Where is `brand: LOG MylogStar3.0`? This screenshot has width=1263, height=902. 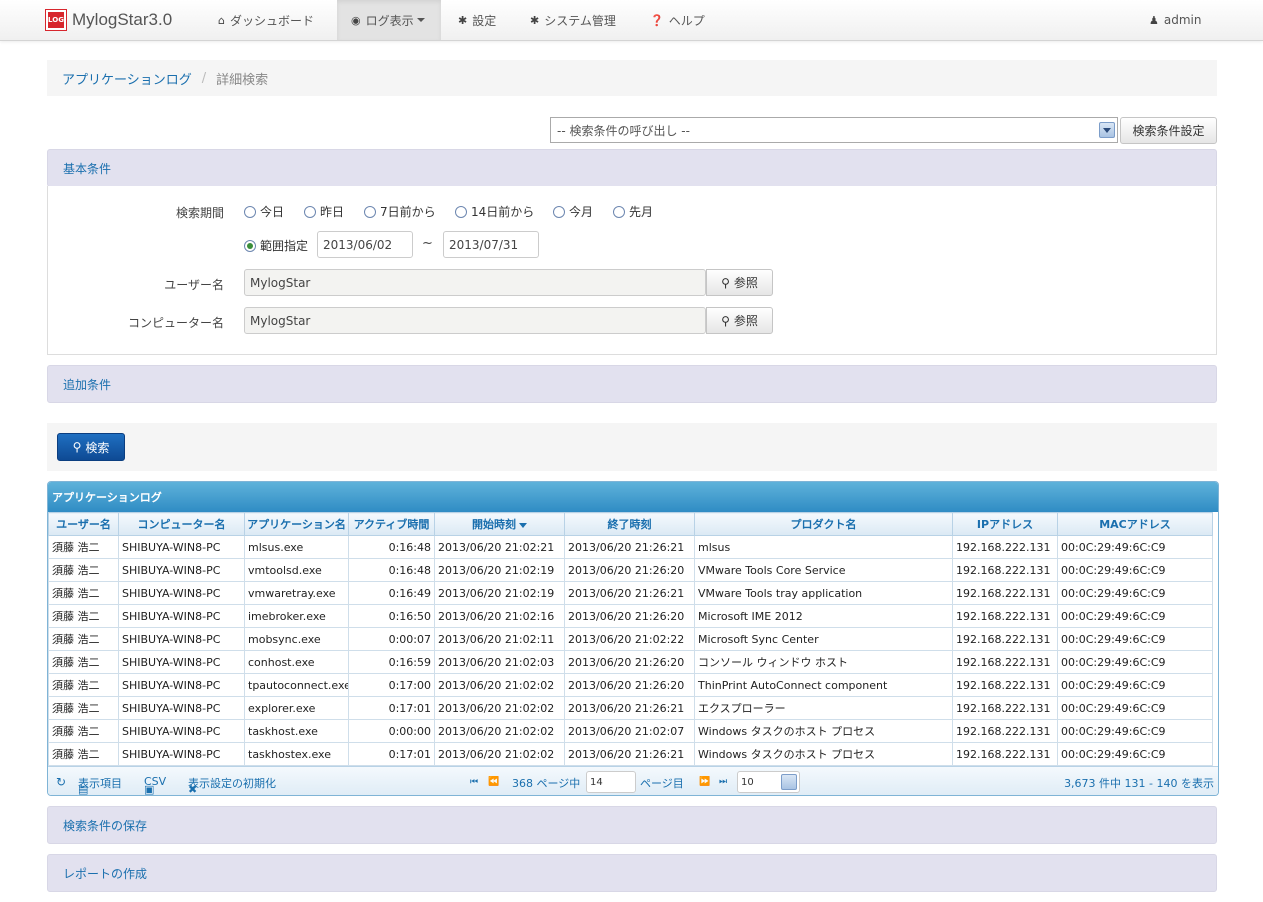 brand: LOG MylogStar3.0 is located at coordinates (108, 20).